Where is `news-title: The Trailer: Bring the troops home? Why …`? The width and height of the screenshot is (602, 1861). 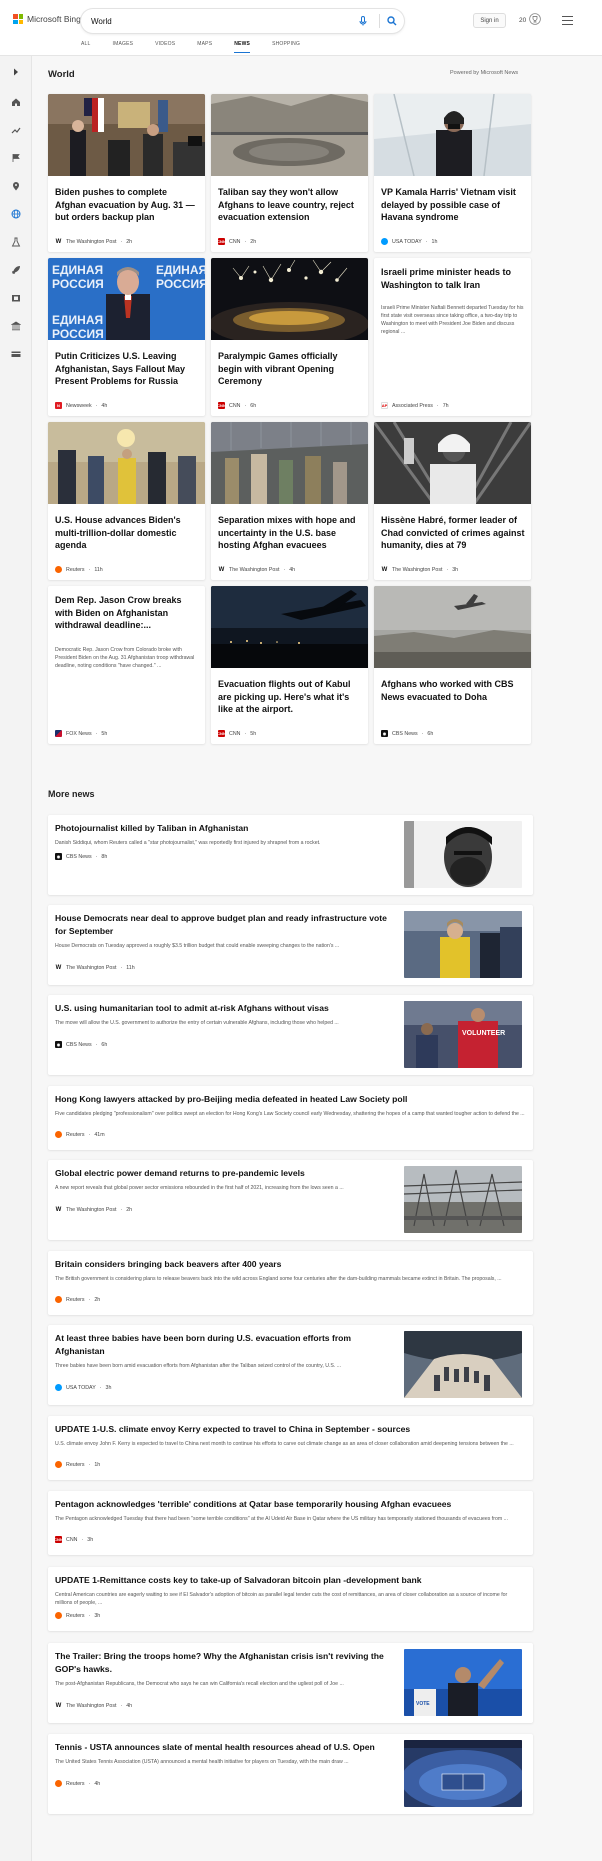
news-title: The Trailer: Bring the troops home? Why … is located at coordinates (225, 1662).